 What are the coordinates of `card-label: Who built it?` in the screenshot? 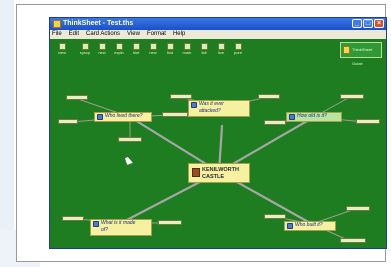 It's located at (309, 225).